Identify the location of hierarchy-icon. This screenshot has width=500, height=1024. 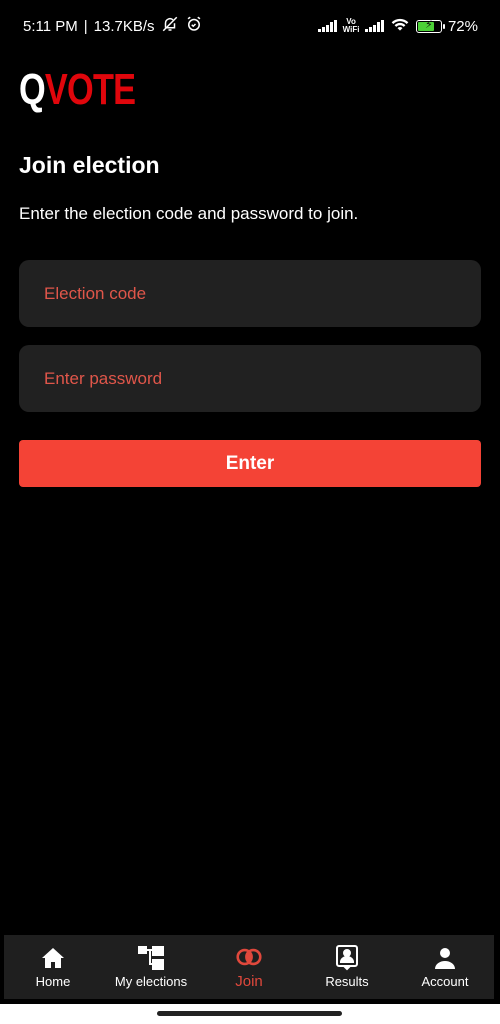
(151, 957).